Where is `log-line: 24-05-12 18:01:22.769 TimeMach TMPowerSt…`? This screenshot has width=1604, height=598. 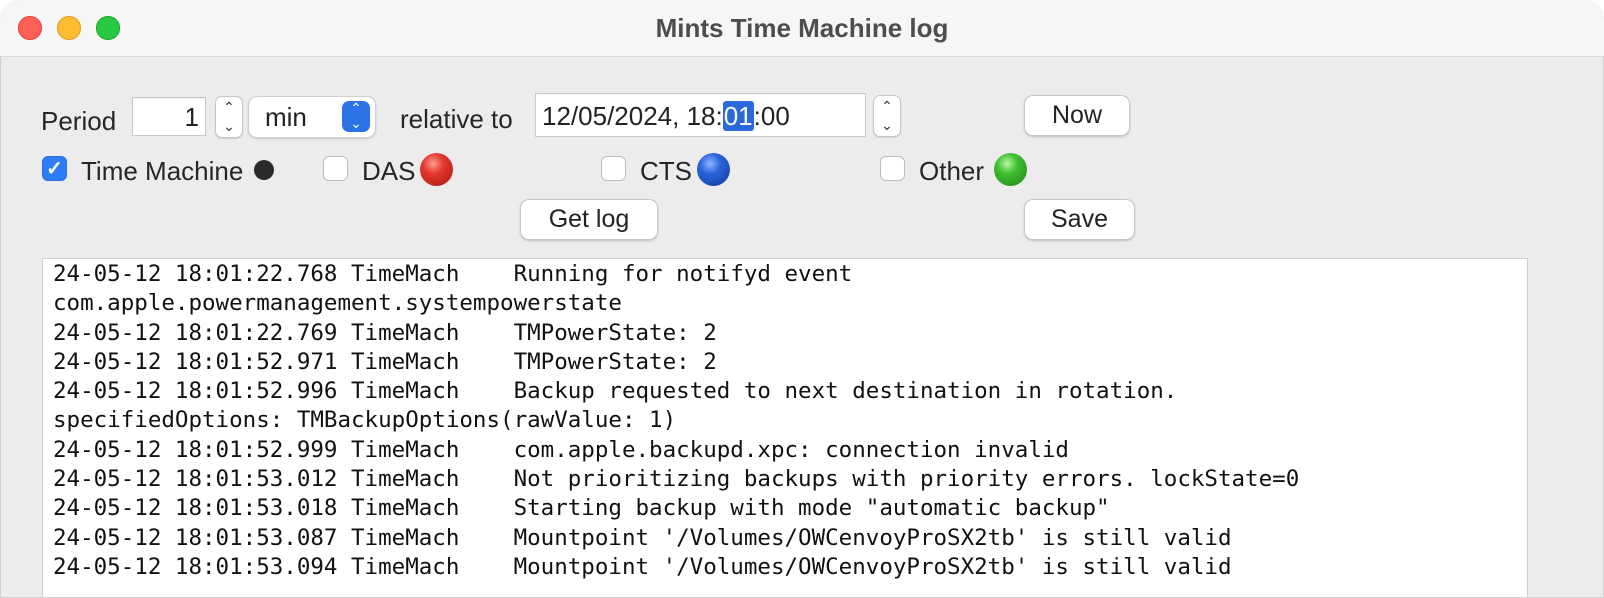 log-line: 24-05-12 18:01:22.769 TimeMach TMPowerSt… is located at coordinates (385, 332).